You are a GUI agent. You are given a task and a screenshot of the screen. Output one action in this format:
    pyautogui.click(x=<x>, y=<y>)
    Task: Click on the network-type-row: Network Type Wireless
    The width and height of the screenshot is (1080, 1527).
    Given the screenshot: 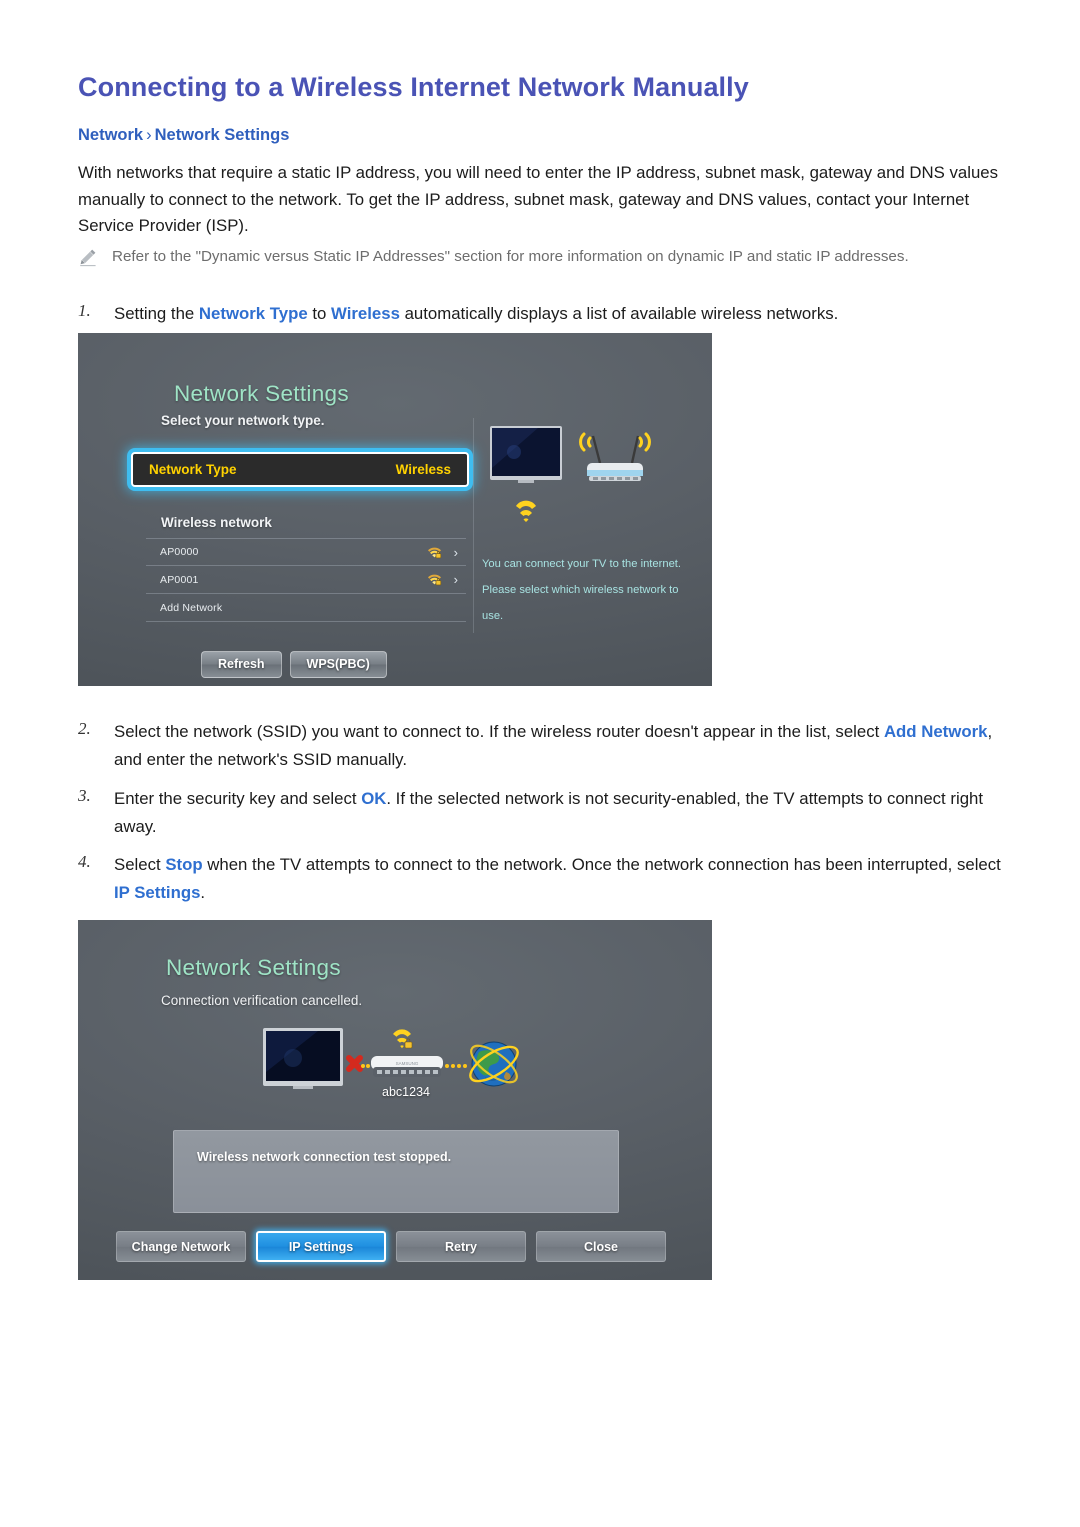 What is the action you would take?
    pyautogui.click(x=300, y=469)
    